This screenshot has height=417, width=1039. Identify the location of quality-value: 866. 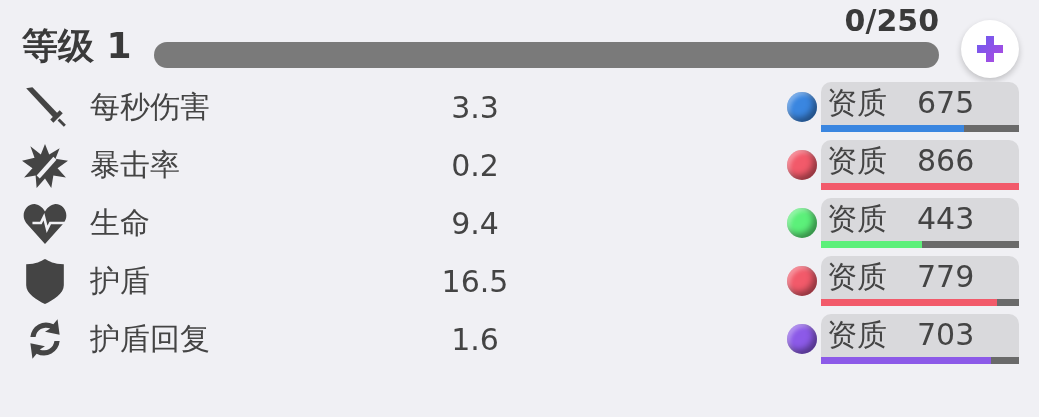
(946, 161).